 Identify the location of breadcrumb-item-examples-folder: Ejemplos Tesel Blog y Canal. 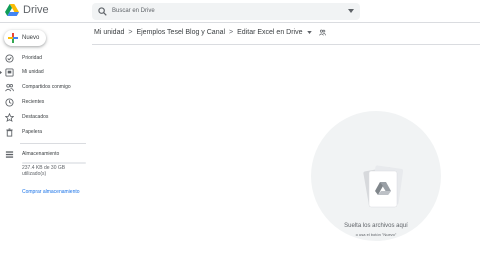
(180, 33).